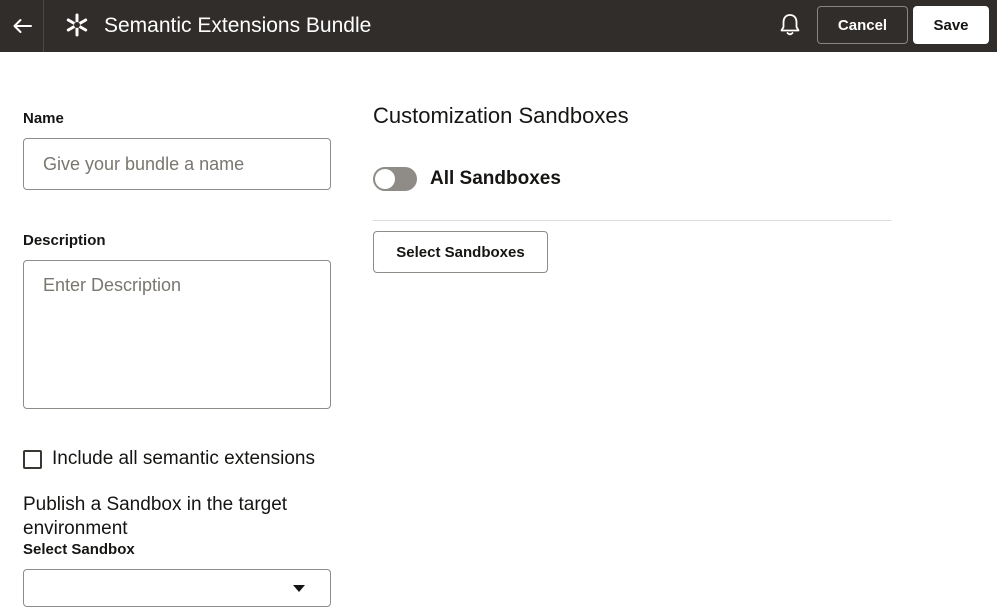  I want to click on toggle-knob, so click(385, 179).